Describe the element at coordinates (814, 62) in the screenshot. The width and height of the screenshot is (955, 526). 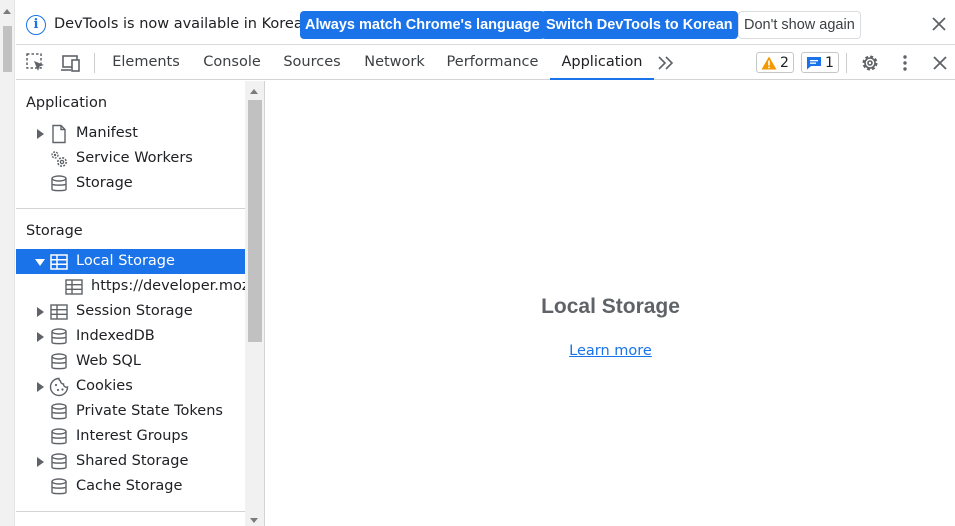
I see `message-icon` at that location.